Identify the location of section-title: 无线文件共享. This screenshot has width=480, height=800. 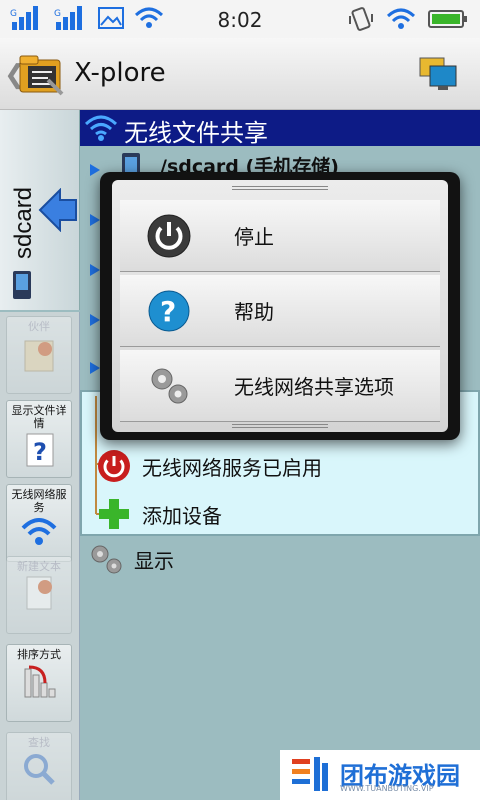
(196, 133).